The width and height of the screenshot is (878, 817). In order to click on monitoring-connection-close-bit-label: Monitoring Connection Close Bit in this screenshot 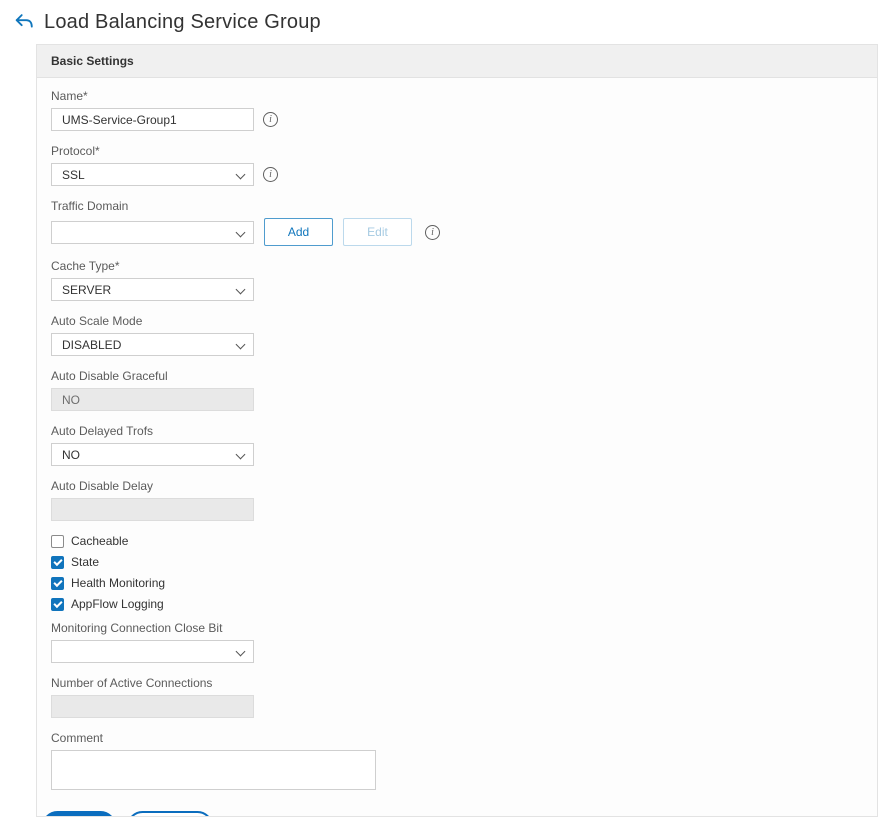, I will do `click(137, 628)`.